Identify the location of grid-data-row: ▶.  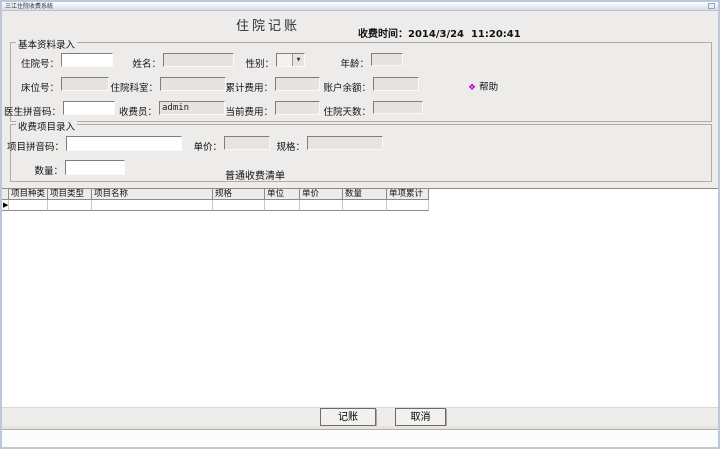
(360, 205).